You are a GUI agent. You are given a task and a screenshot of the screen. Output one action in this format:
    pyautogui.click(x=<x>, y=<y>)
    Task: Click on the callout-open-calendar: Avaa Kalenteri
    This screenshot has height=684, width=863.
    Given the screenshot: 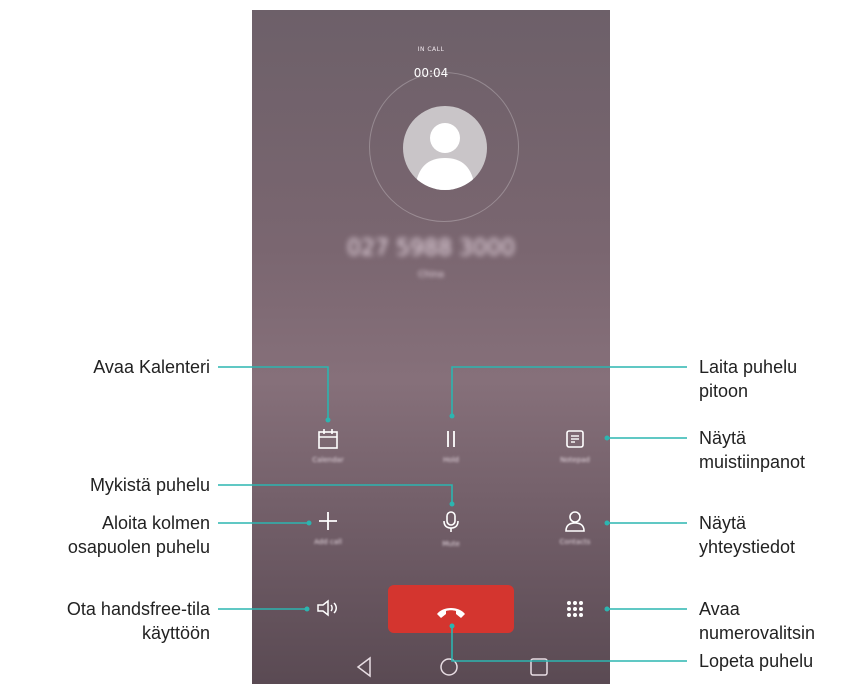 What is the action you would take?
    pyautogui.click(x=151, y=367)
    